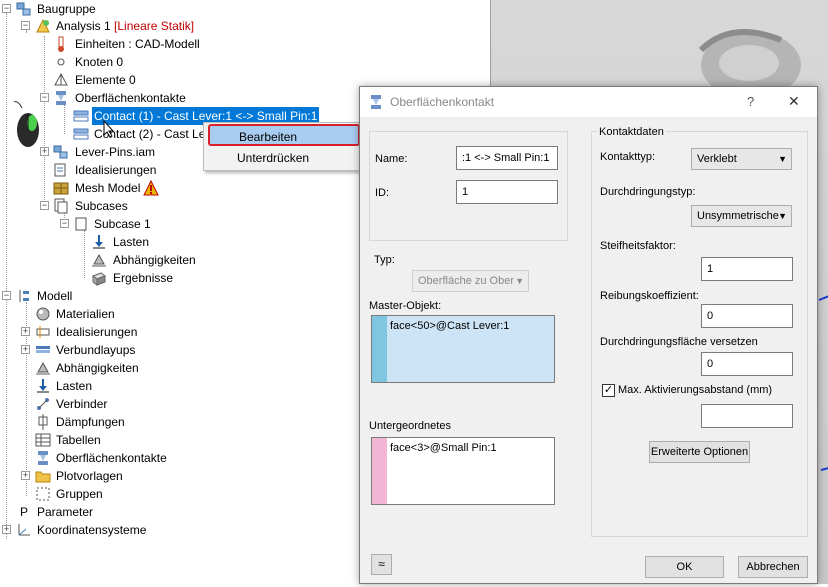  What do you see at coordinates (410, 426) in the screenshot?
I see `slave-label: Untergeordnetes` at bounding box center [410, 426].